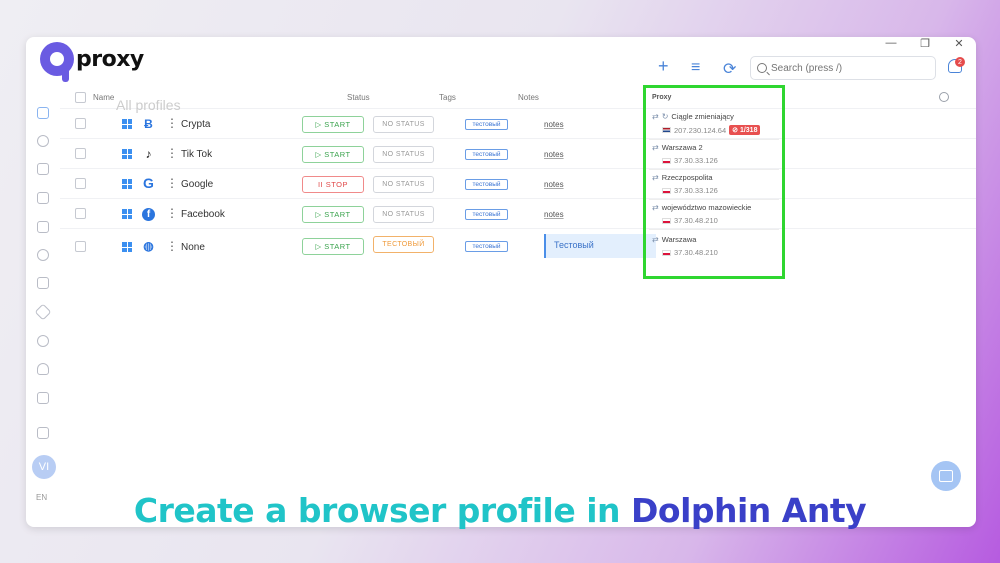  I want to click on proxy-name: Rzeczpospolita, so click(687, 177).